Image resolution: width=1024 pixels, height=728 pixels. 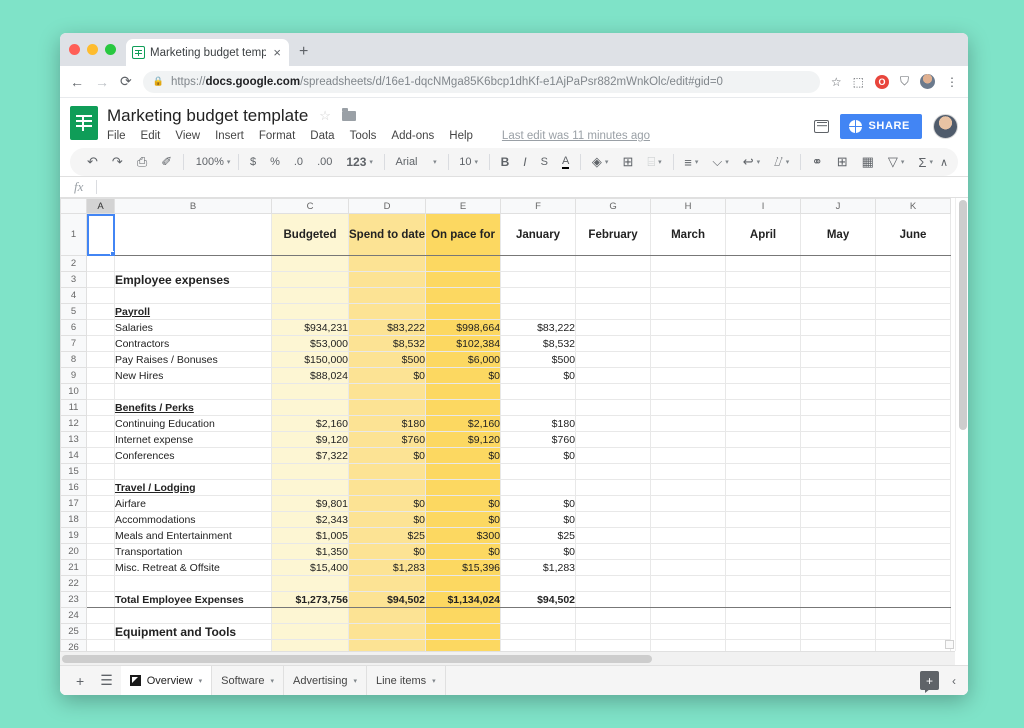 What do you see at coordinates (538, 455) in the screenshot?
I see `cell-f14: $0` at bounding box center [538, 455].